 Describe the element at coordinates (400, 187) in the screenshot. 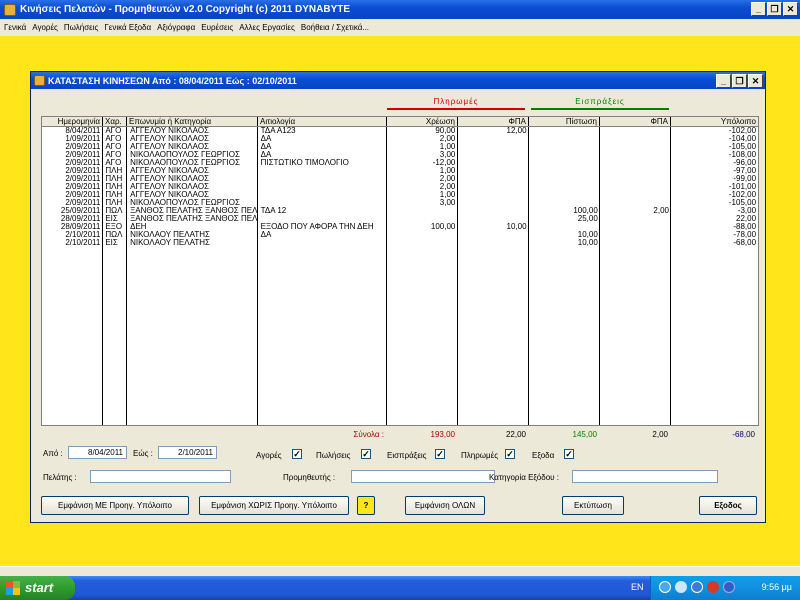

I see `table-row: 2/09/2011 ΠΛΗ ΑΓΓΕΛΟΥ ΝΙΚΟΛΑΟΣ 2,00 -101,00` at that location.